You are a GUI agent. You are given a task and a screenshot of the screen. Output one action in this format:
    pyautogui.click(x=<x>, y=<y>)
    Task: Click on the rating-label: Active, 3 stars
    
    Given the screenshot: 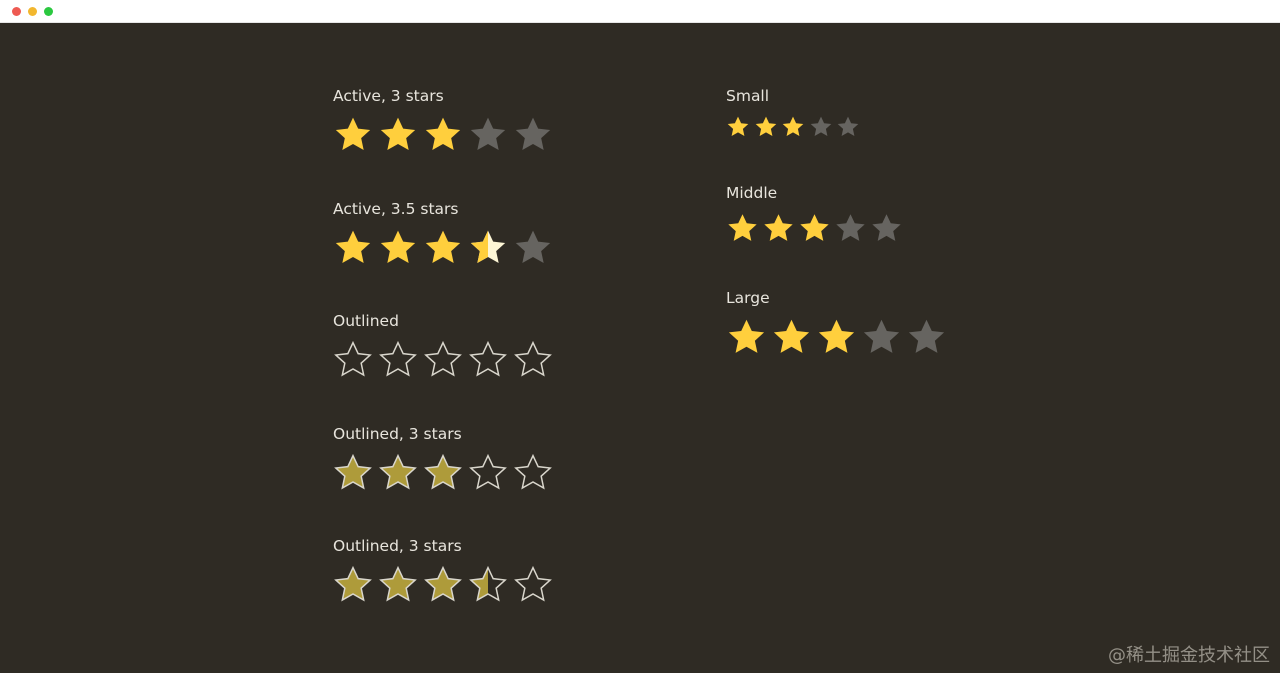 What is the action you would take?
    pyautogui.click(x=388, y=96)
    